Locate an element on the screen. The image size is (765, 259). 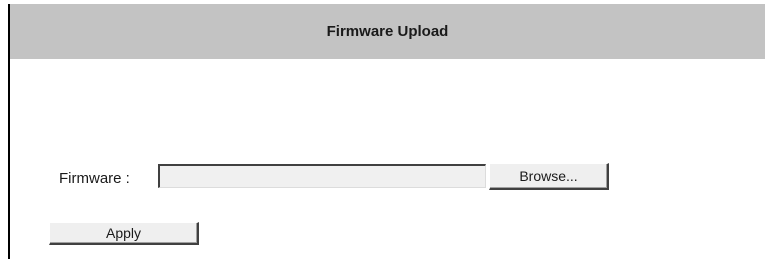
firmware-label: Firmware : is located at coordinates (94, 178).